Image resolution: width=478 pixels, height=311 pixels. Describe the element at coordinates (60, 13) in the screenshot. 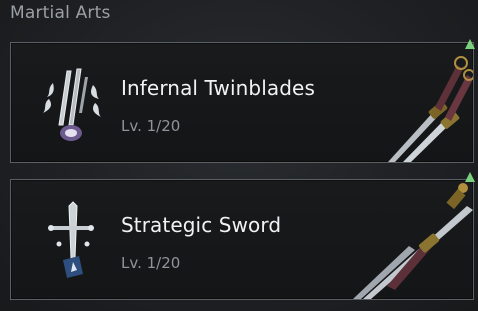

I see `section-title: Martial Arts` at that location.